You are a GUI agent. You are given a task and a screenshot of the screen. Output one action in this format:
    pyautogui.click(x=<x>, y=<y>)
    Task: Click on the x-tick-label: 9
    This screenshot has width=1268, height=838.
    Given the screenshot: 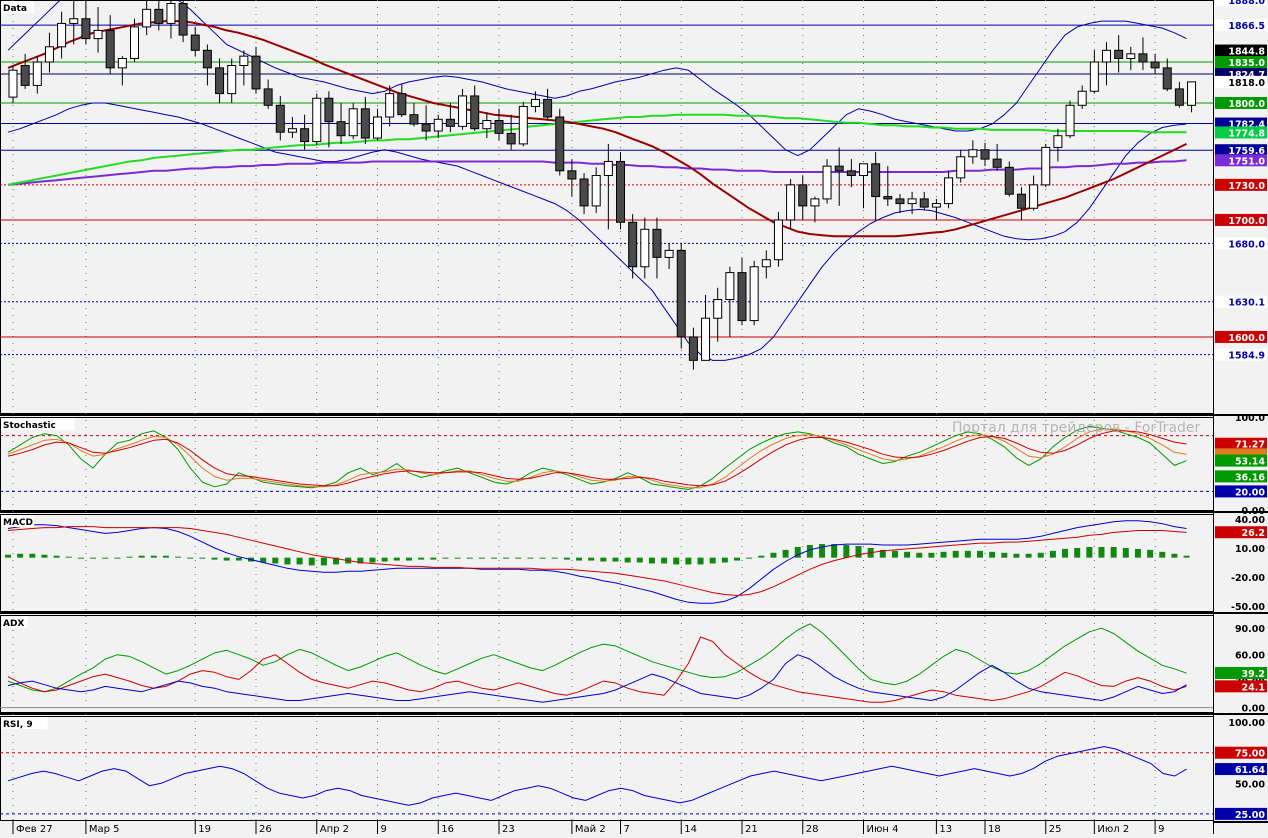 What is the action you would take?
    pyautogui.click(x=1161, y=829)
    